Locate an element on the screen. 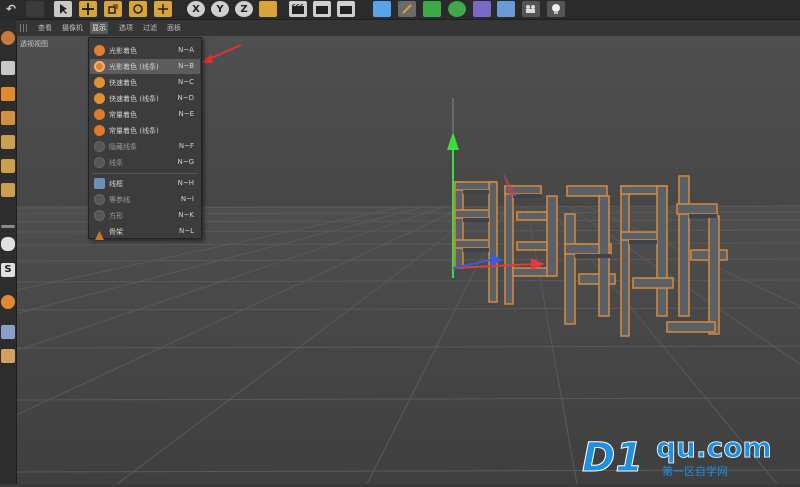  menu-item-shortcut: N~H is located at coordinates (185, 183).